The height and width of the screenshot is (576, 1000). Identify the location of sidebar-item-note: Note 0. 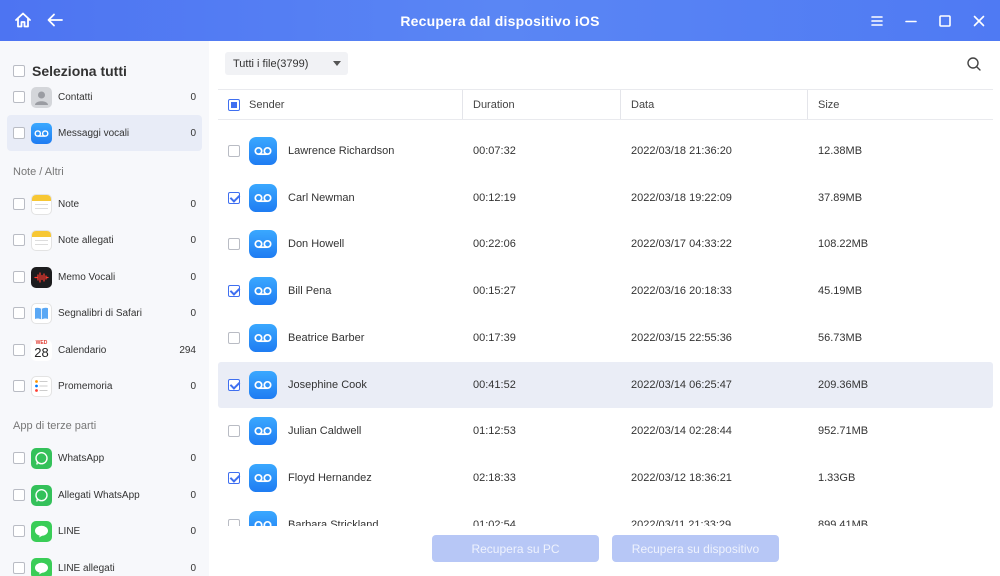
(104, 204).